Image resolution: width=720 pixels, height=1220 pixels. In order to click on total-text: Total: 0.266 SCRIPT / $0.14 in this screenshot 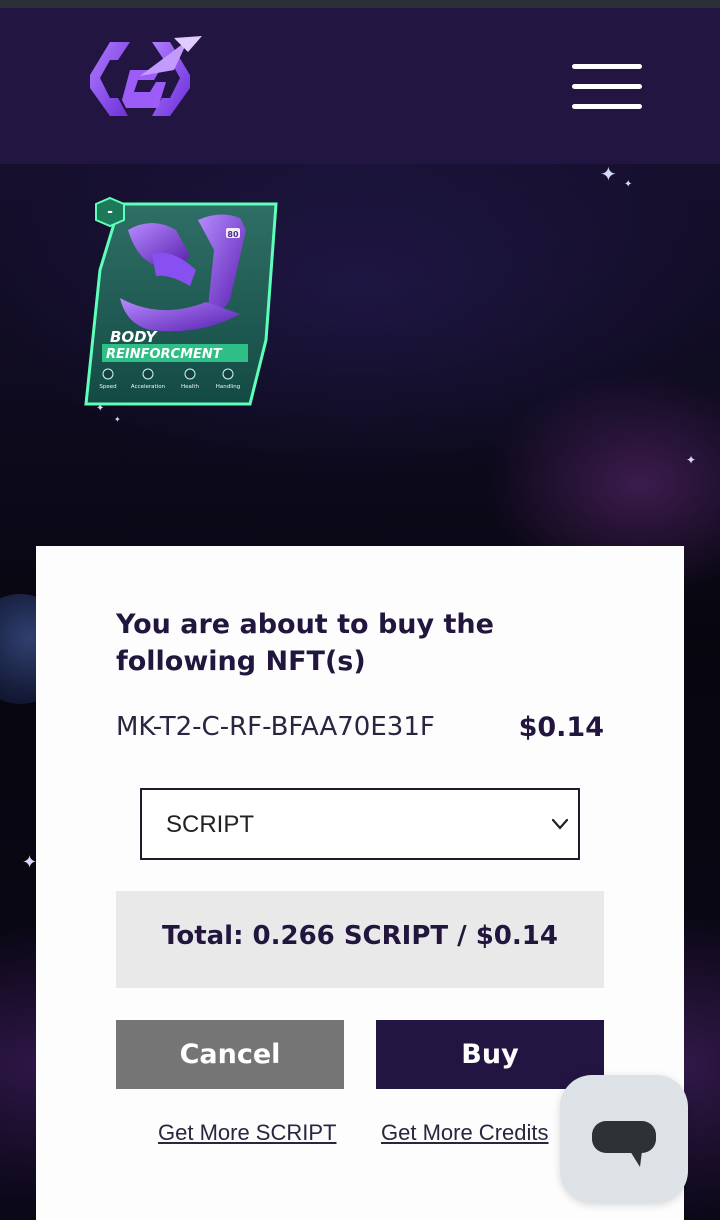, I will do `click(360, 936)`.